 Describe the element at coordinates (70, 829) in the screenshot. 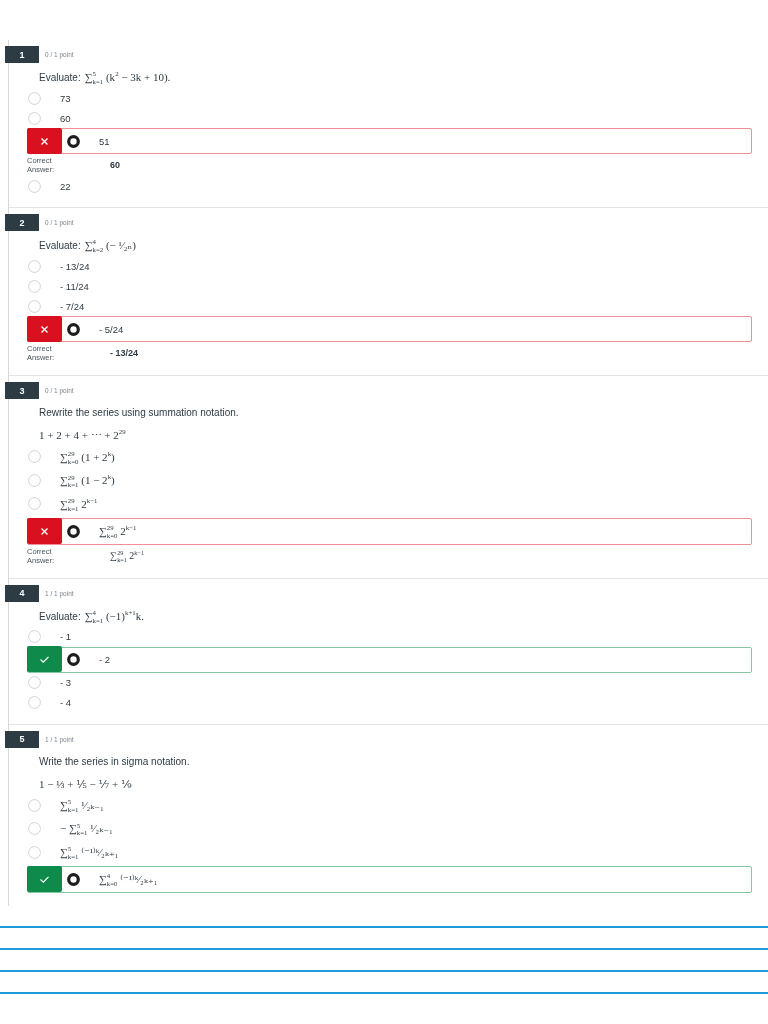

I see `answer-option: − ∑$^{5}$$_{k=1}$ ¹⁄₂ₖ₋₁` at that location.